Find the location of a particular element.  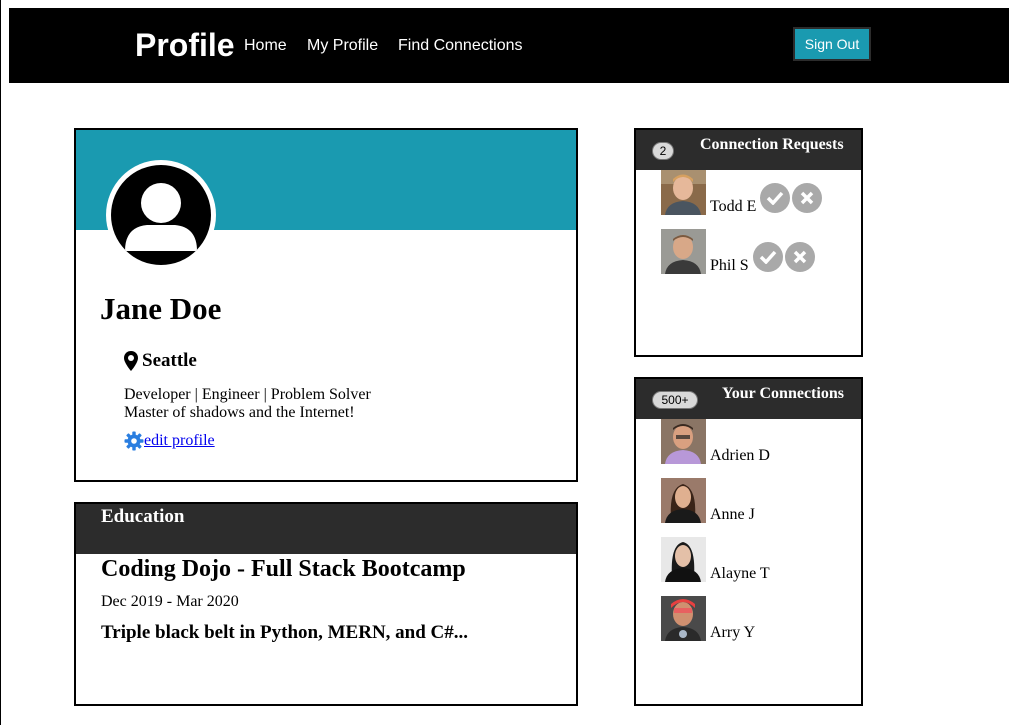

connections-header: 500+ Your Connections is located at coordinates (748, 399).